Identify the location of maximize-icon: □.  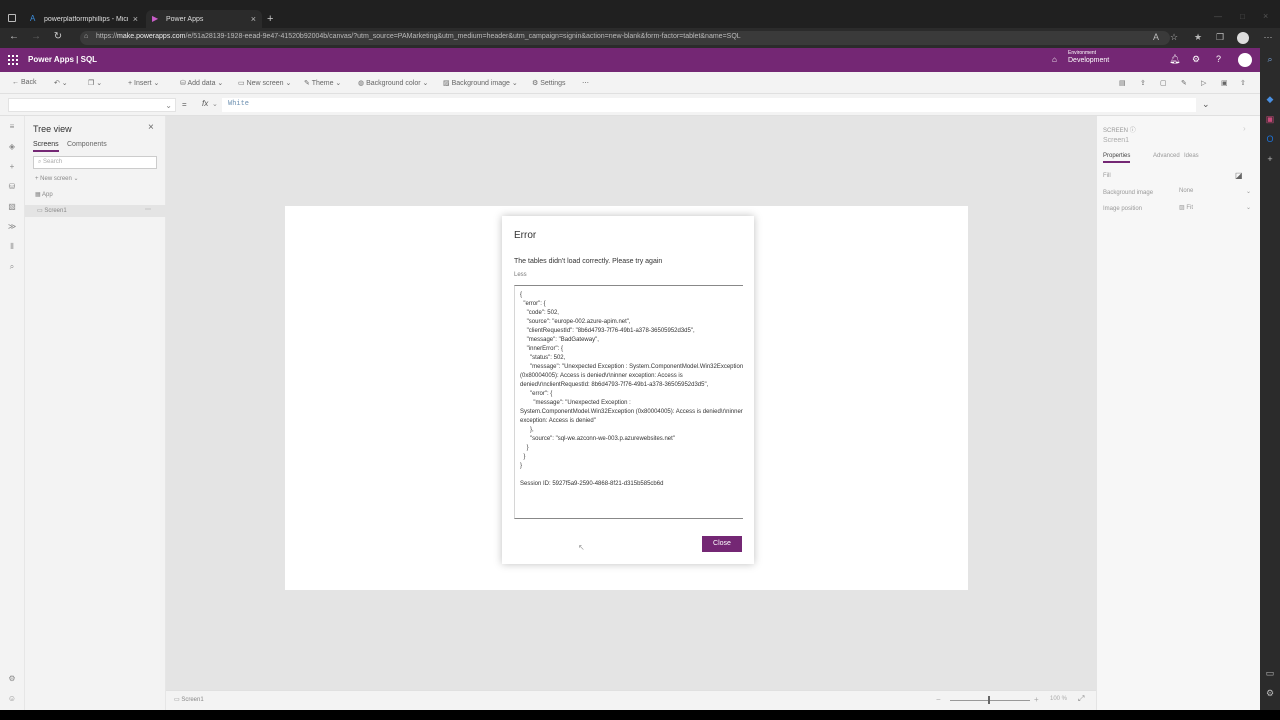
(1242, 16).